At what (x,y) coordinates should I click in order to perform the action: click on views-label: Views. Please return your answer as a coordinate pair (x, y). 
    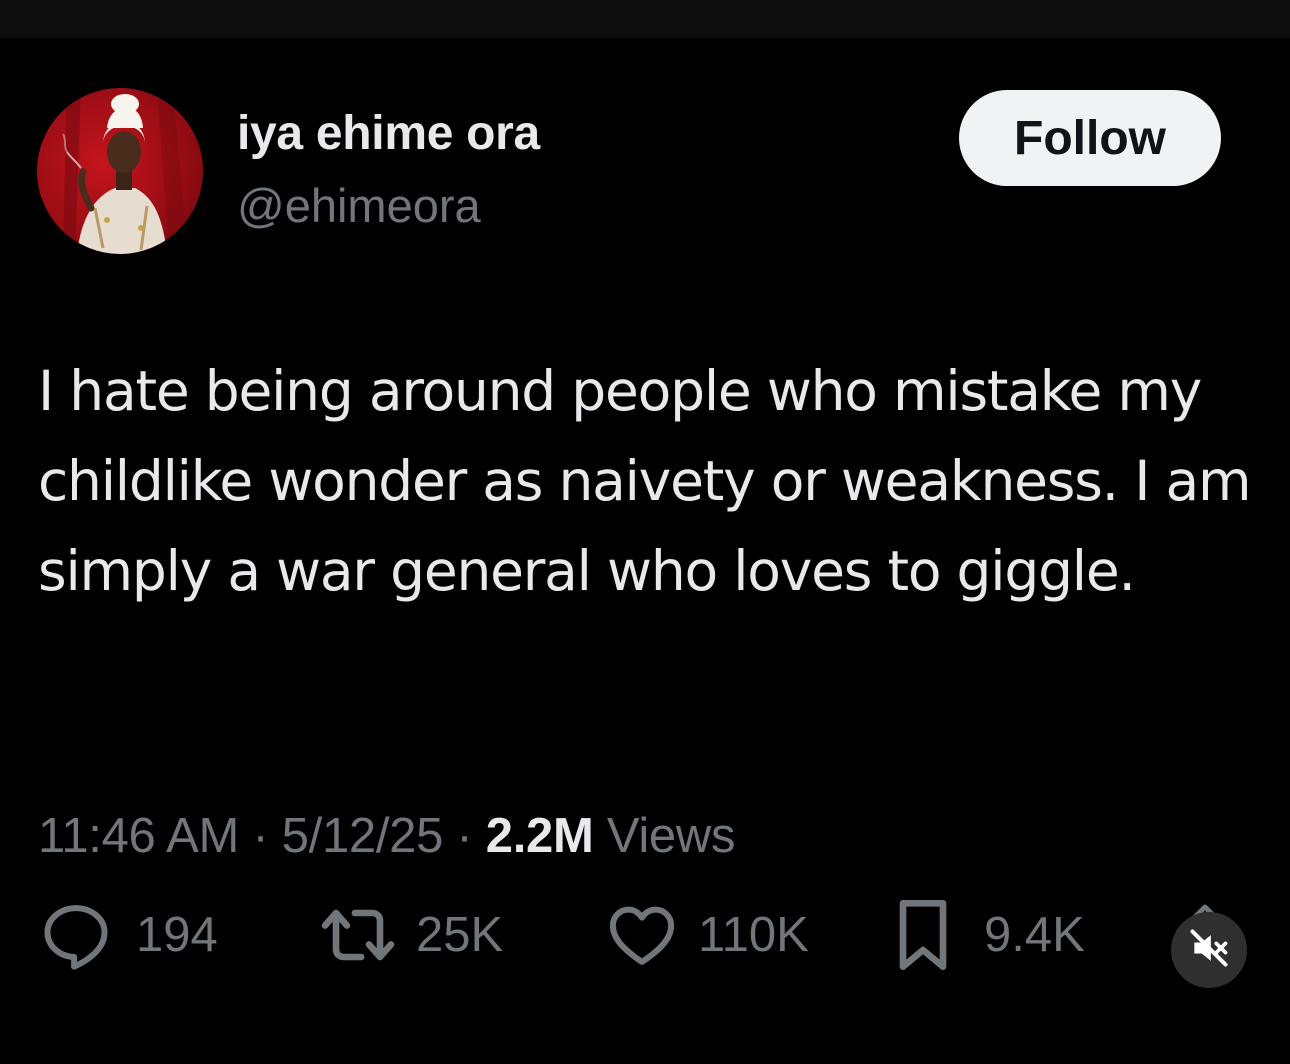
    Looking at the image, I should click on (671, 836).